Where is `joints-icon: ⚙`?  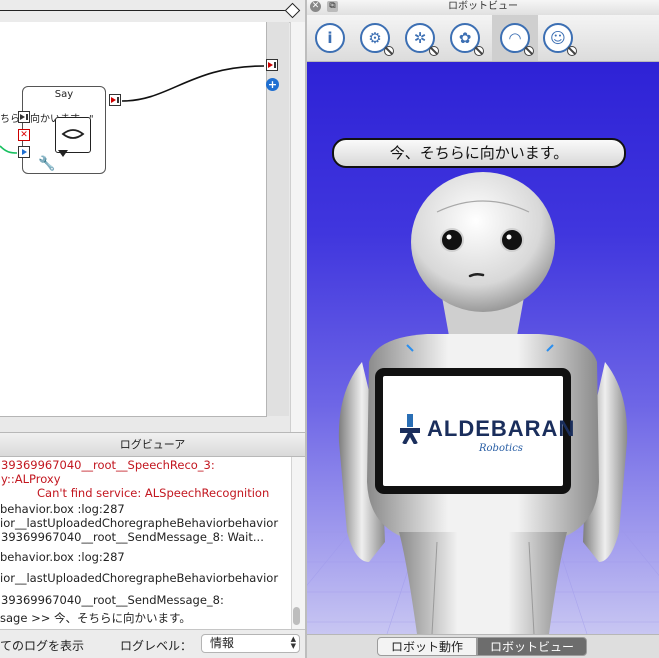
joints-icon: ⚙ is located at coordinates (377, 39).